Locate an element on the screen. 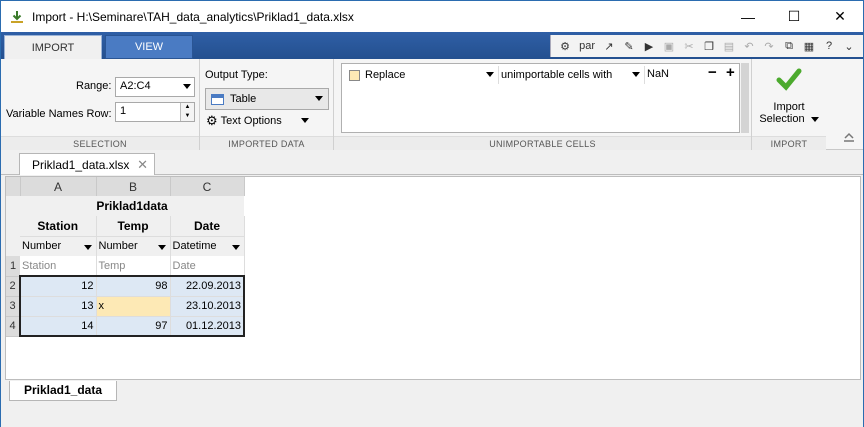 The image size is (864, 427). tab-import: IMPORT is located at coordinates (53, 47).